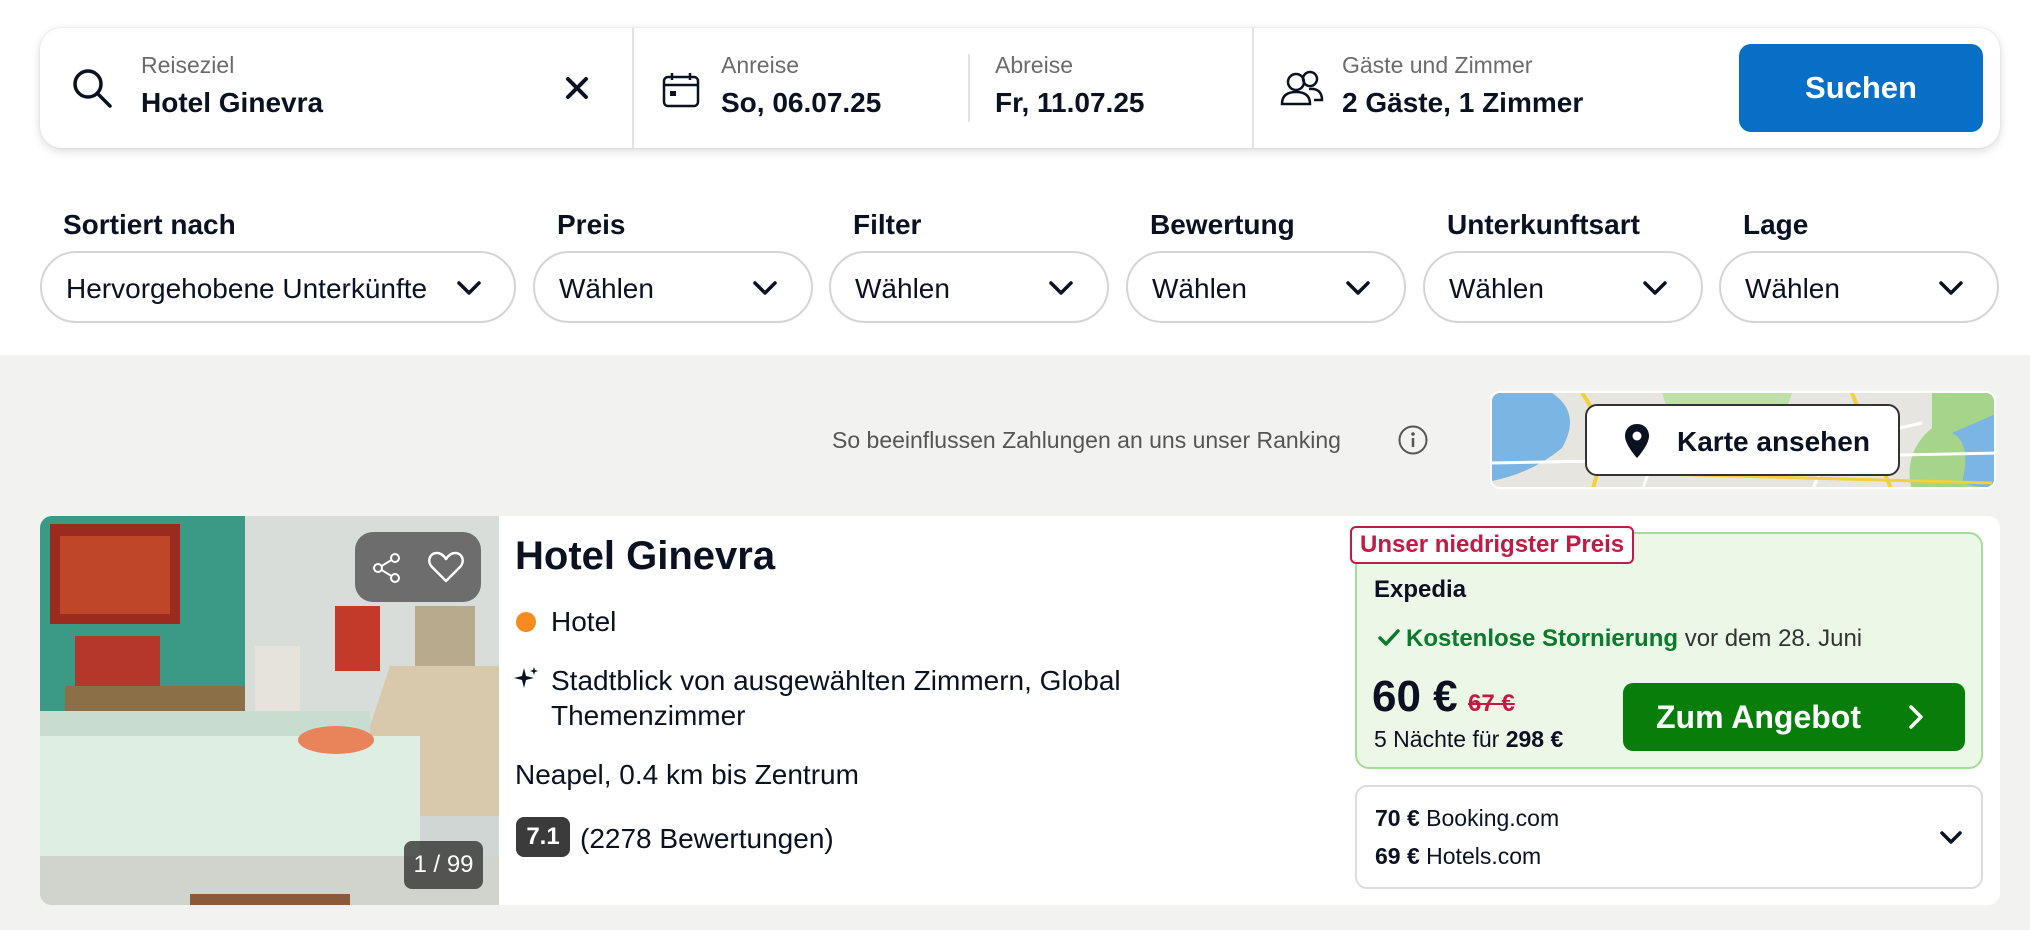  What do you see at coordinates (969, 287) in the screenshot?
I see `filter-dropdown: Wählen` at bounding box center [969, 287].